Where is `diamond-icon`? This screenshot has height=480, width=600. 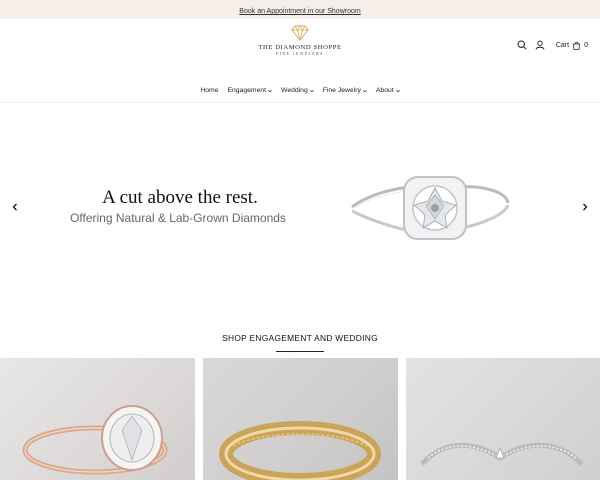
diamond-icon is located at coordinates (300, 33).